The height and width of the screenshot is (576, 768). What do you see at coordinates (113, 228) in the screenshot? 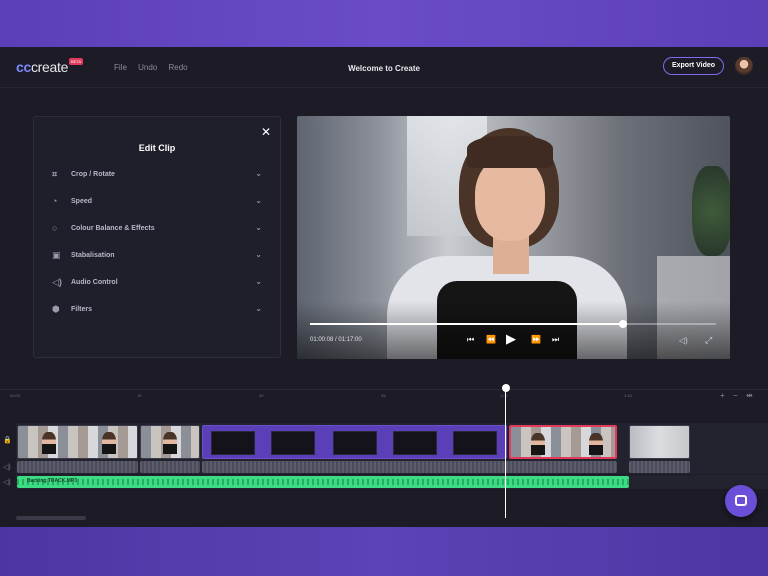
I see `panel-item-label: Colour Balance & Effects` at bounding box center [113, 228].